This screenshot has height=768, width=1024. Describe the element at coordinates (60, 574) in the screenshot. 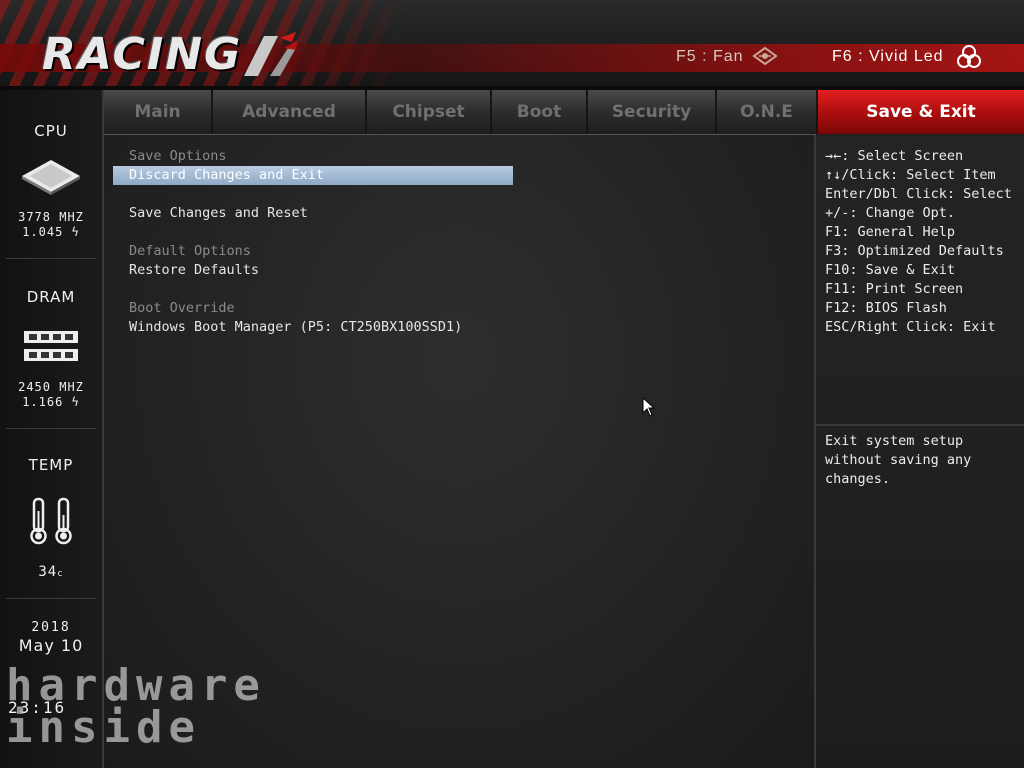

I see `celsius-icon: c` at that location.